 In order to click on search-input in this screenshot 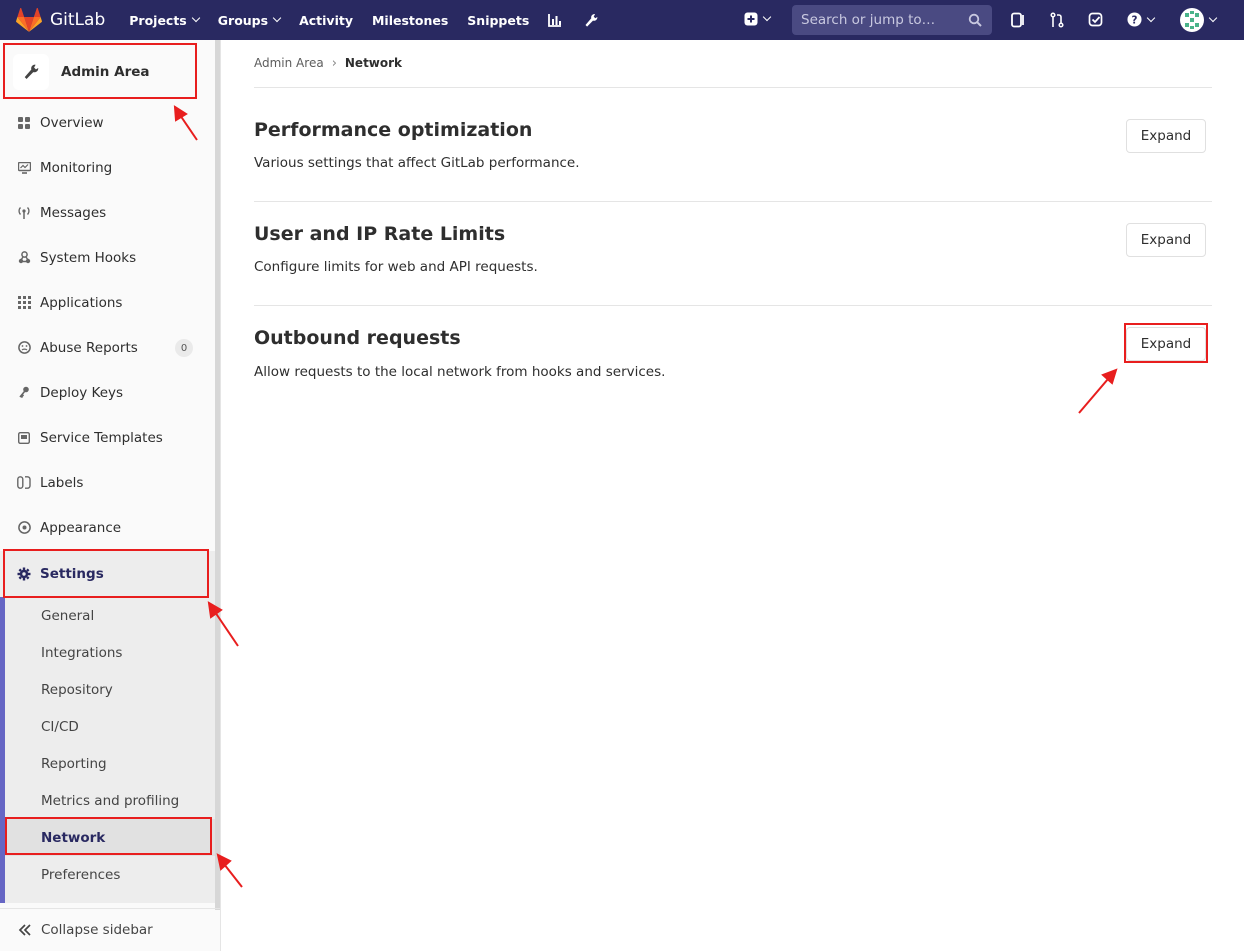, I will do `click(881, 20)`.